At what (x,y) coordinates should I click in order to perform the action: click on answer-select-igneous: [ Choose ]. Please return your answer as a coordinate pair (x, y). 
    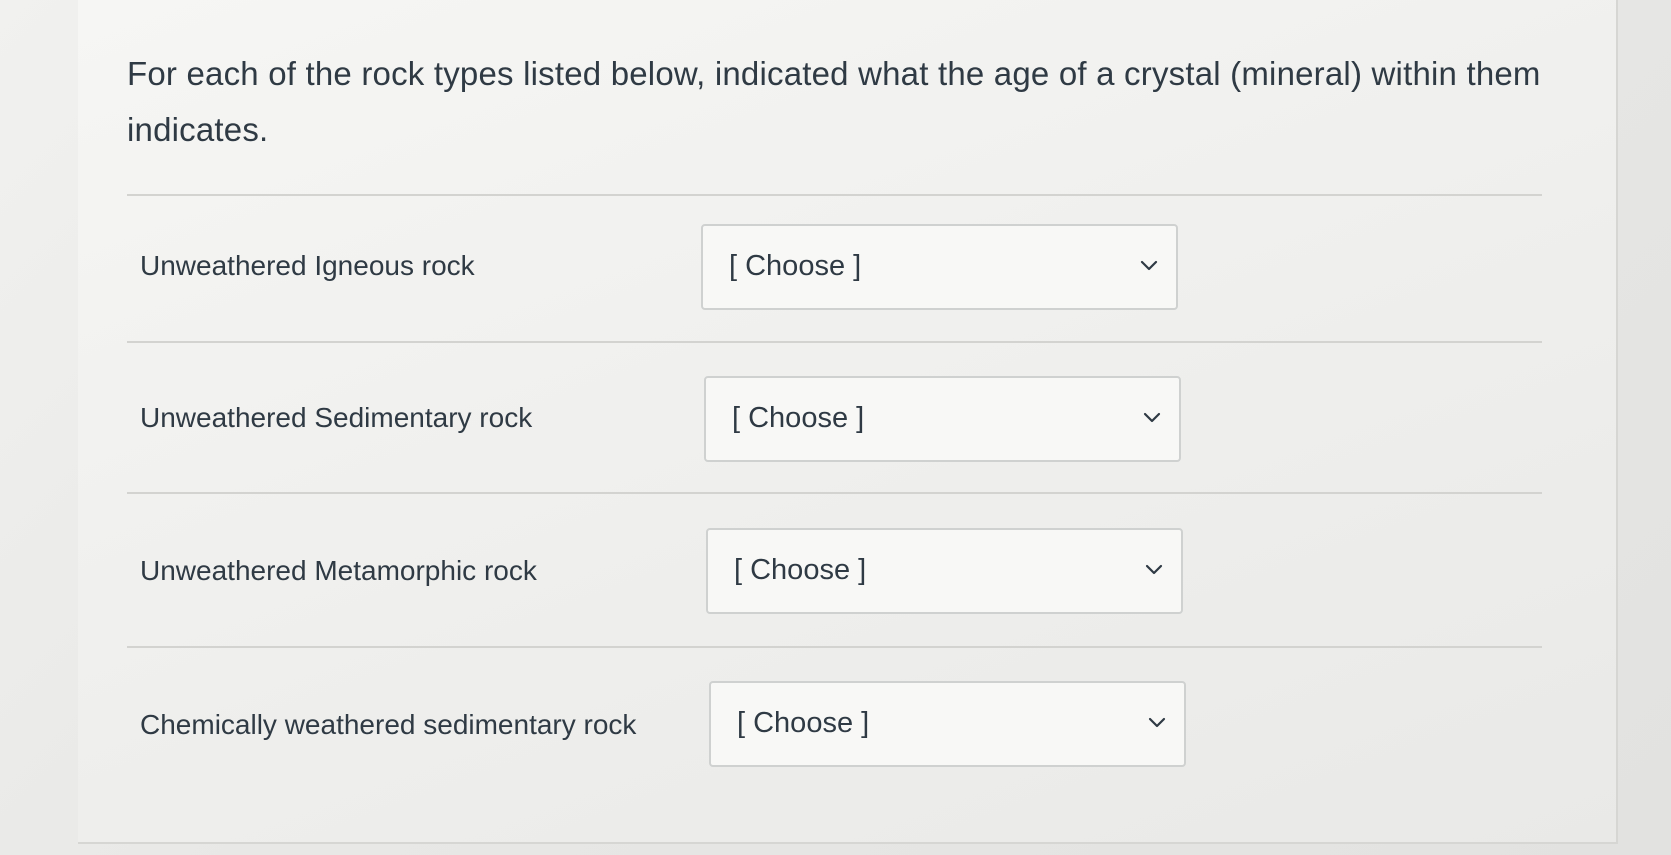
    Looking at the image, I should click on (939, 267).